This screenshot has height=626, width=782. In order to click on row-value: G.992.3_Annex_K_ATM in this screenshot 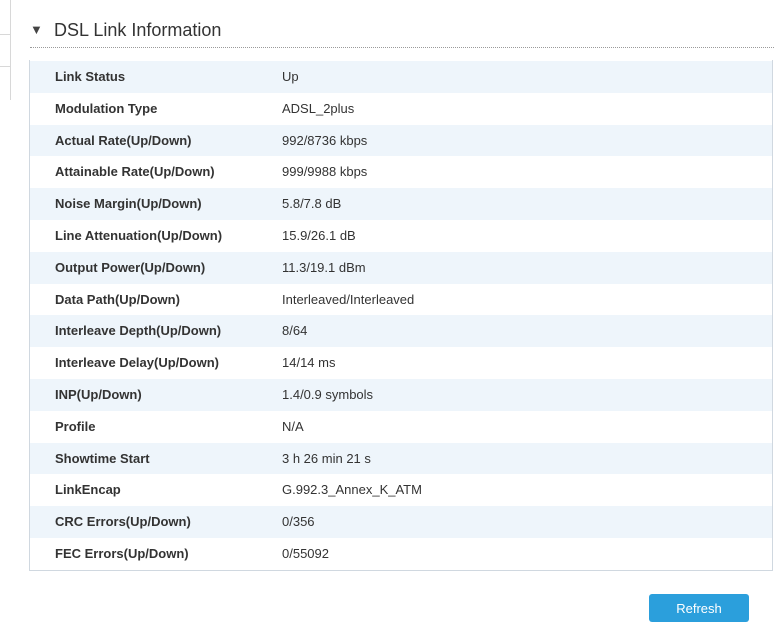, I will do `click(352, 490)`.